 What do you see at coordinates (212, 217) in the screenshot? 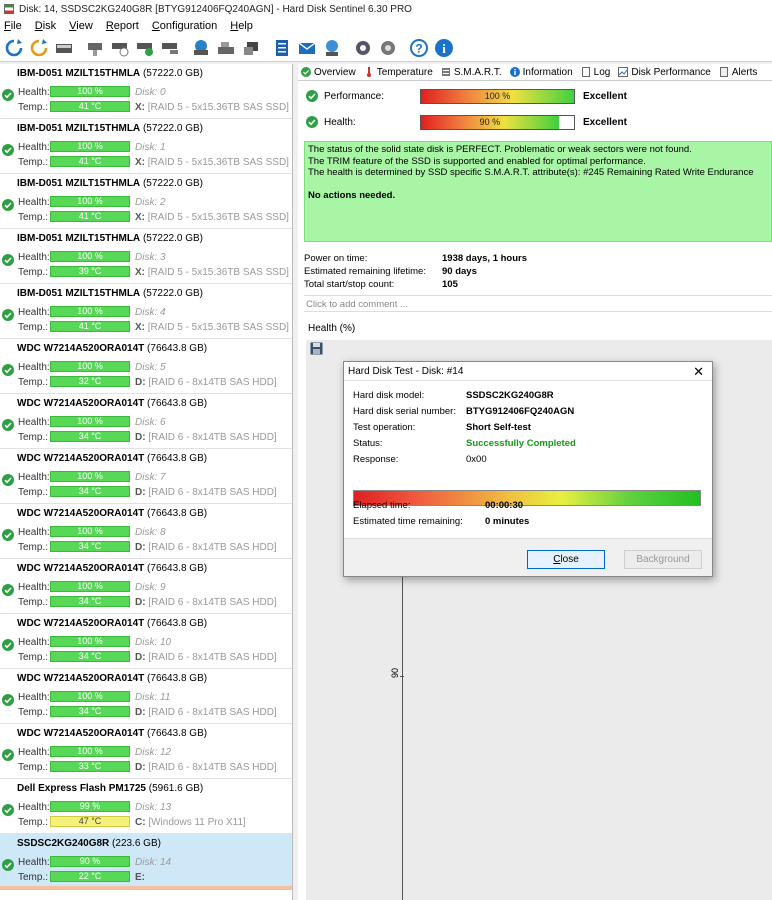
I see `disk-volume: X: [RAID 5 - 5x15.36TB SAS SSD]` at bounding box center [212, 217].